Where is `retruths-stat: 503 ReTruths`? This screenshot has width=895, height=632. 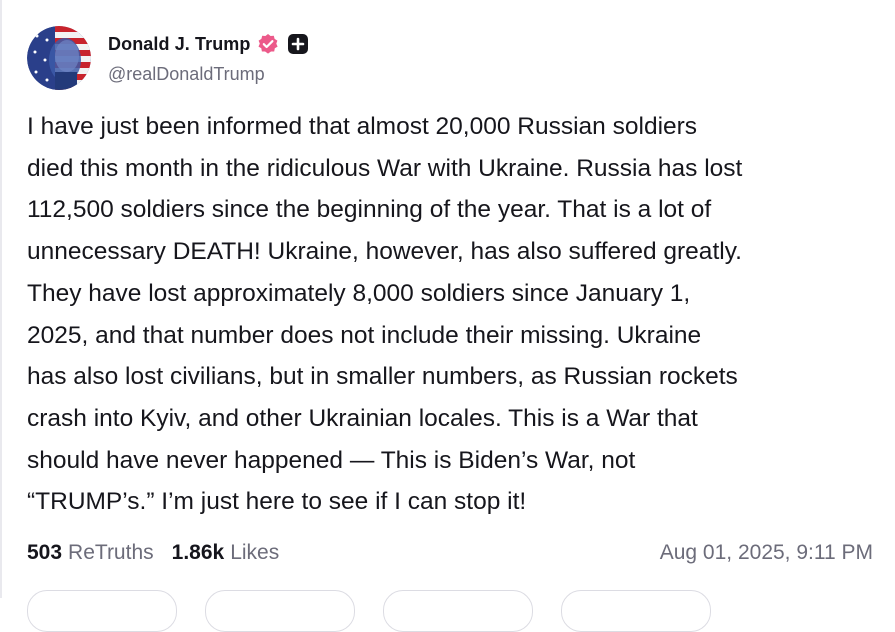 retruths-stat: 503 ReTruths is located at coordinates (90, 553).